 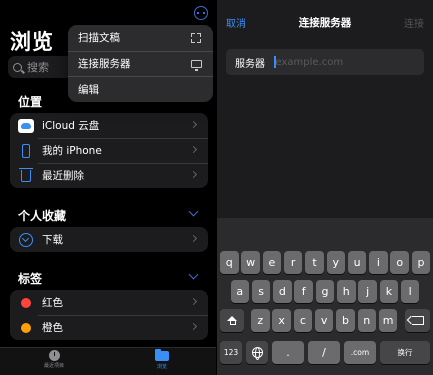 I want to click on key-s: s, so click(x=261, y=291).